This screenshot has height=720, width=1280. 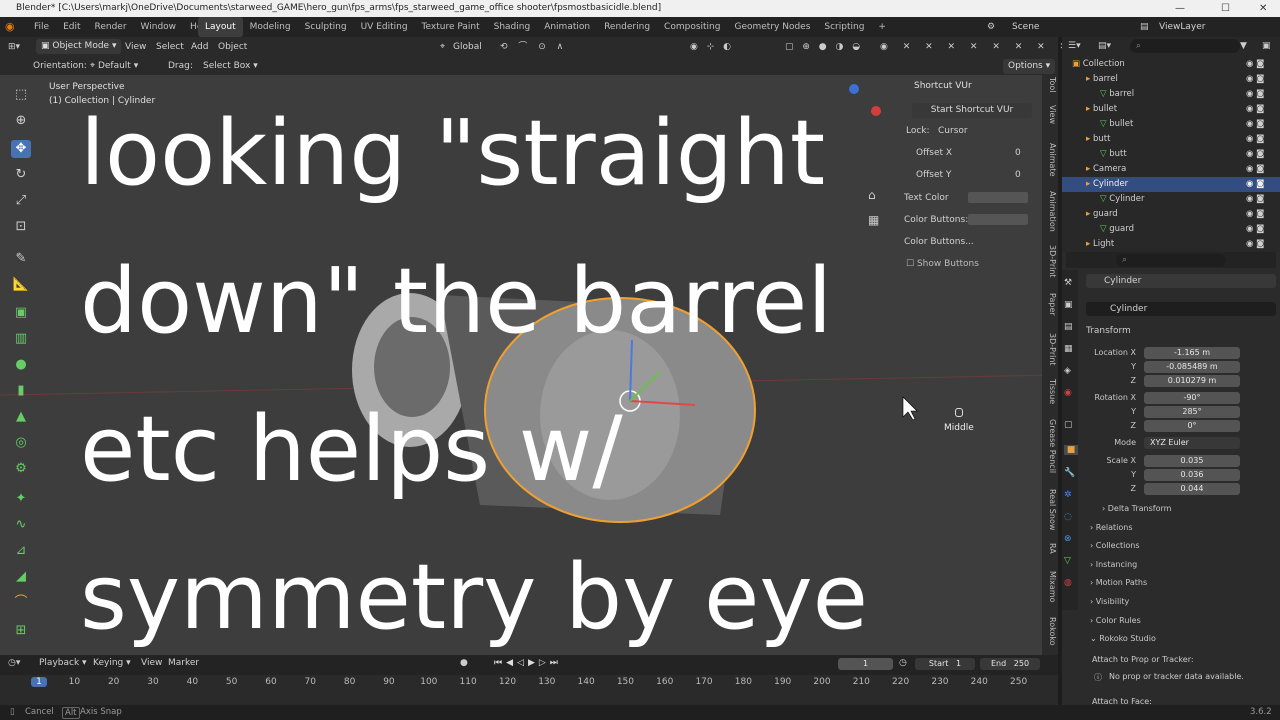 I want to click on object-props-icon: ■, so click(x=1071, y=450).